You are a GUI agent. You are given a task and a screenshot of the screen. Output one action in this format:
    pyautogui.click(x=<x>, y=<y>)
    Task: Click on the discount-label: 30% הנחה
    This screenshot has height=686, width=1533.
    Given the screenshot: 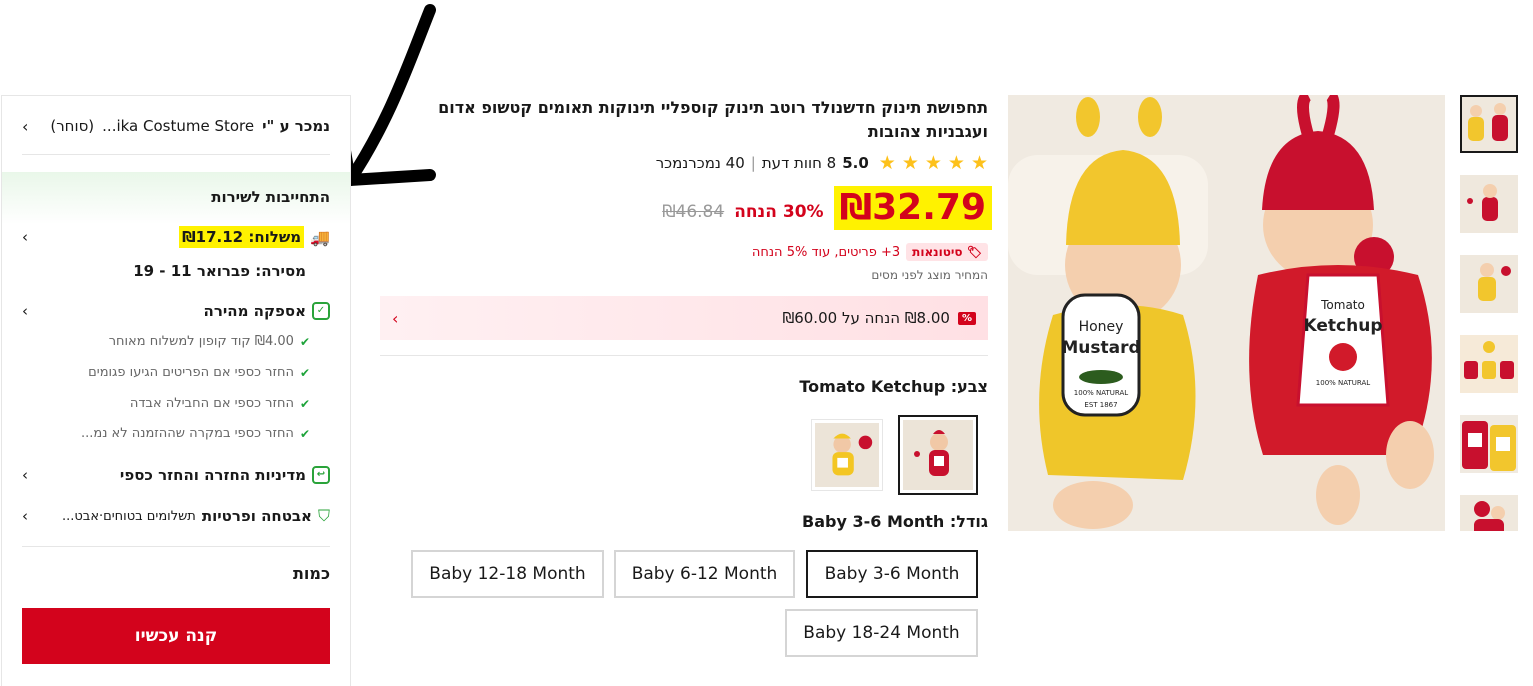 What is the action you would take?
    pyautogui.click(x=779, y=212)
    